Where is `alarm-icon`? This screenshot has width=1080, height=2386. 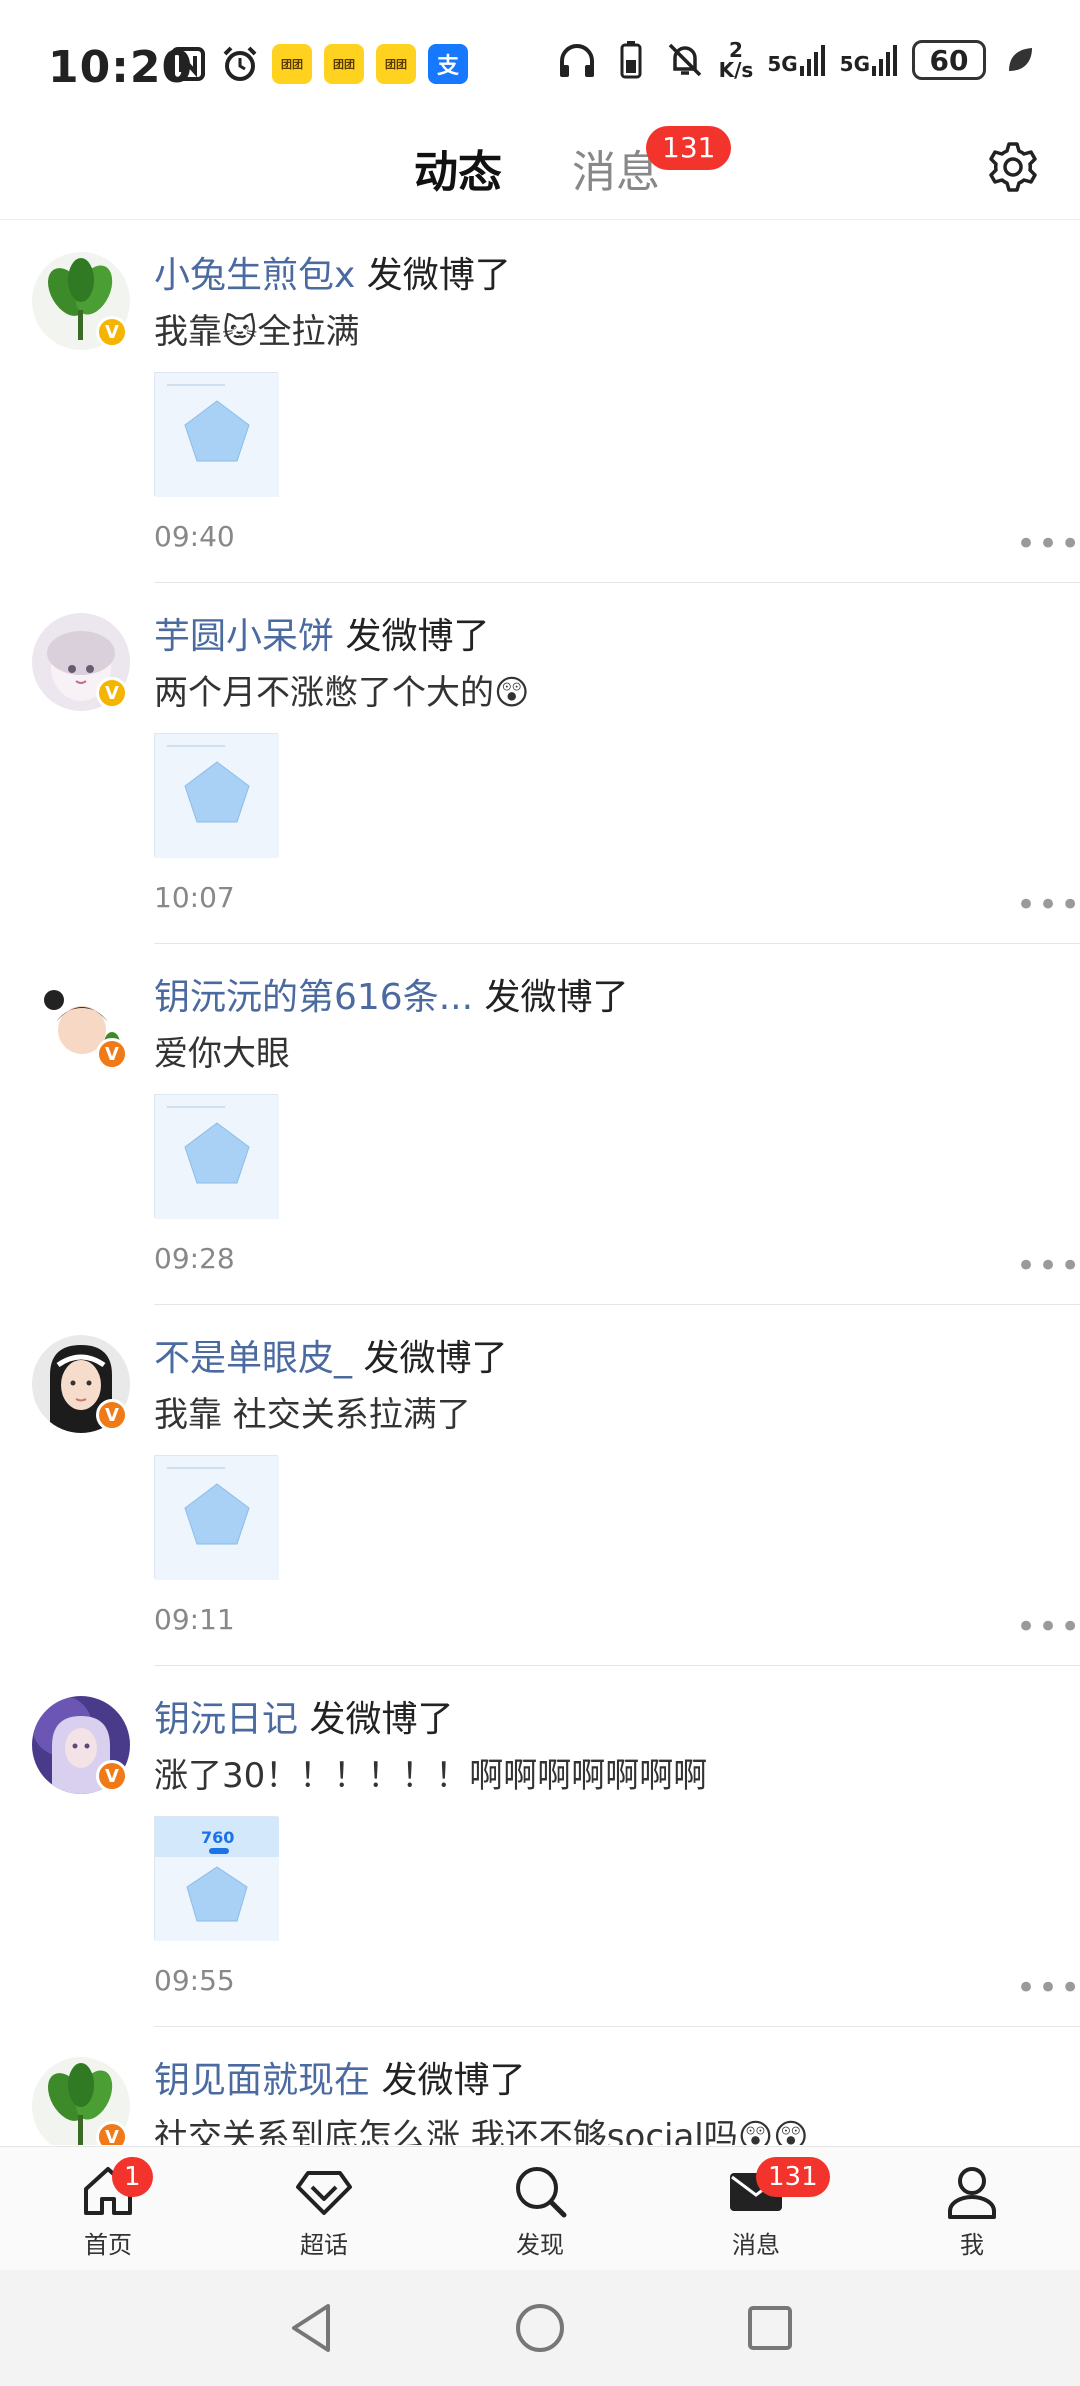 alarm-icon is located at coordinates (240, 64).